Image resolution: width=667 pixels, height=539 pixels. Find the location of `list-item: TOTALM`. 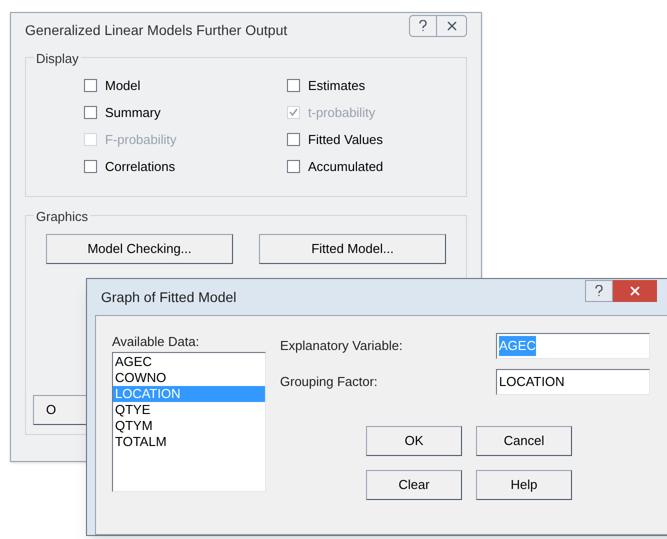

list-item: TOTALM is located at coordinates (189, 442).